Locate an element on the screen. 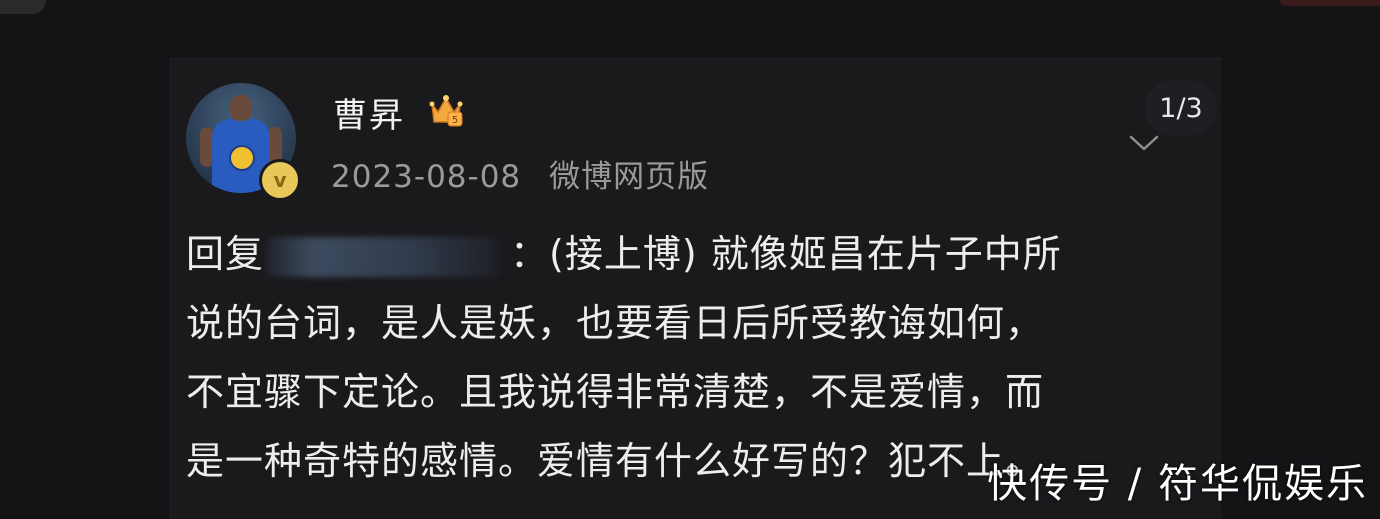  reply-prefix: 回复 is located at coordinates (225, 254).